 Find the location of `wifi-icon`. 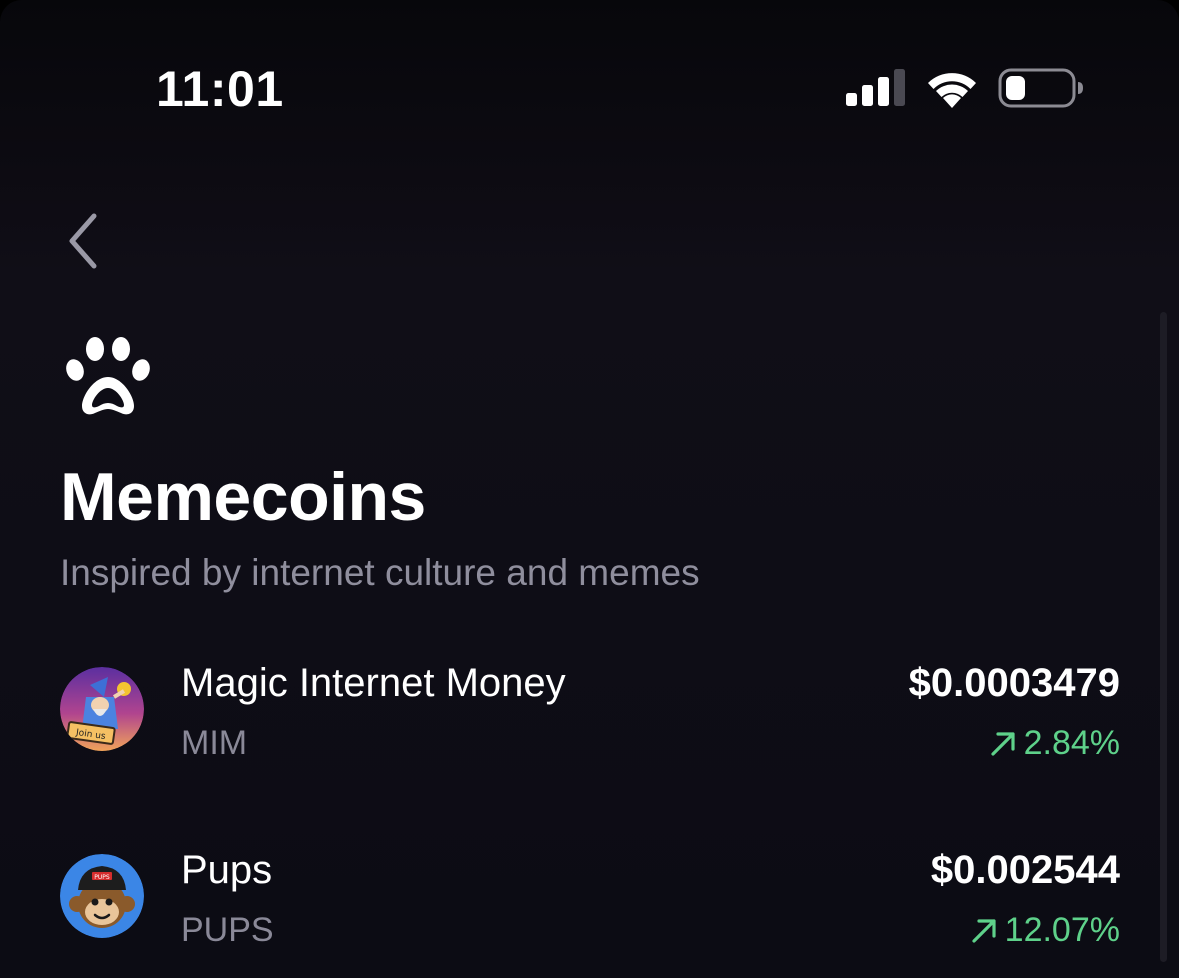

wifi-icon is located at coordinates (952, 90).